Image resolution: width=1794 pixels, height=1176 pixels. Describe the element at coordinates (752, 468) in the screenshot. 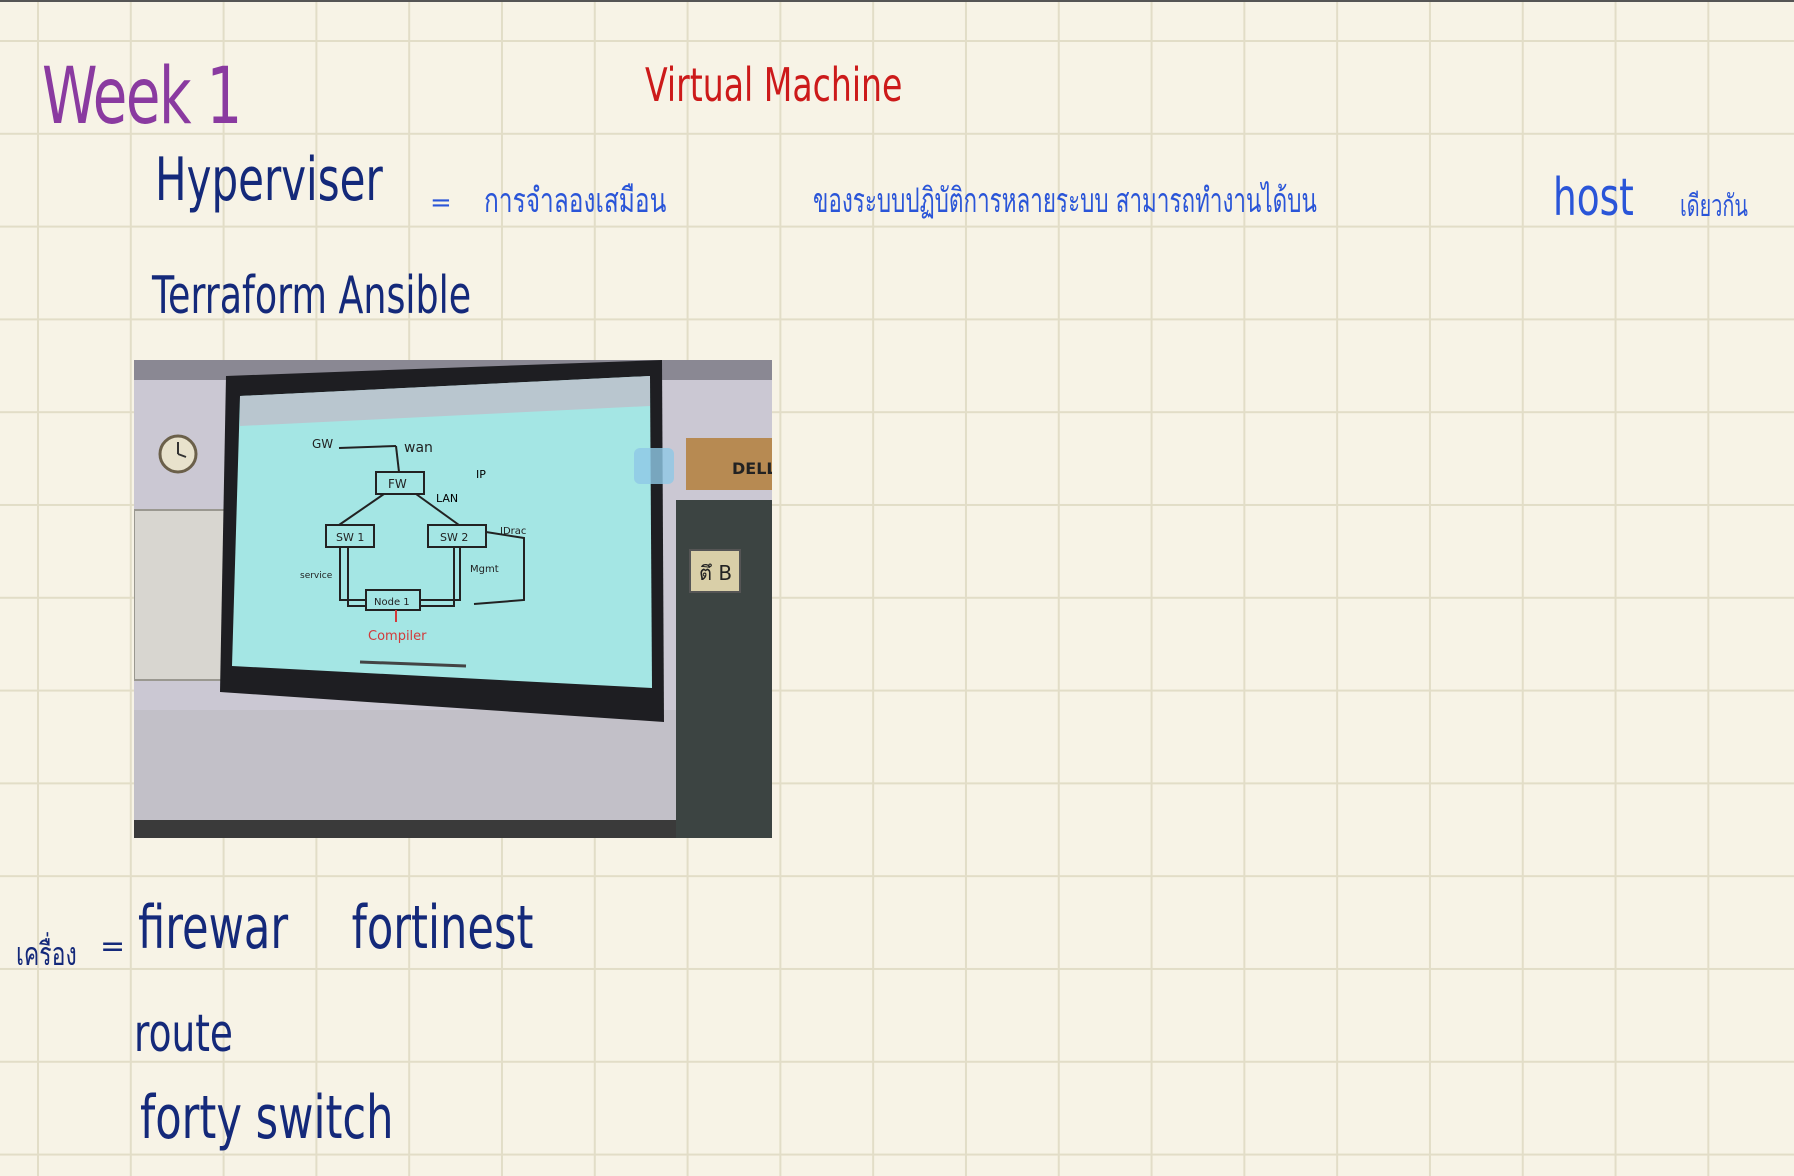

I see `svg-text: DELL` at that location.